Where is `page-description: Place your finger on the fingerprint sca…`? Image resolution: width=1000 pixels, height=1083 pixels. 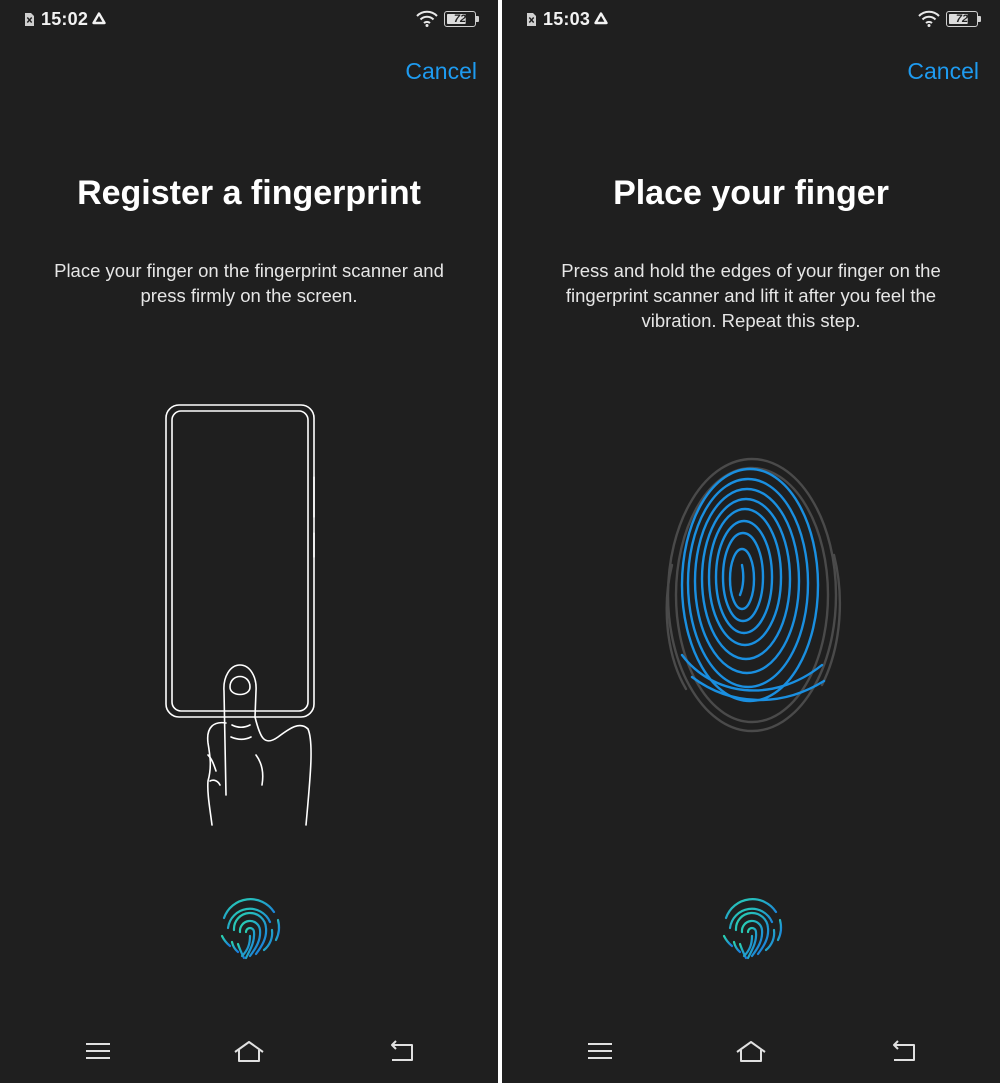 page-description: Place your finger on the fingerprint sca… is located at coordinates (249, 283).